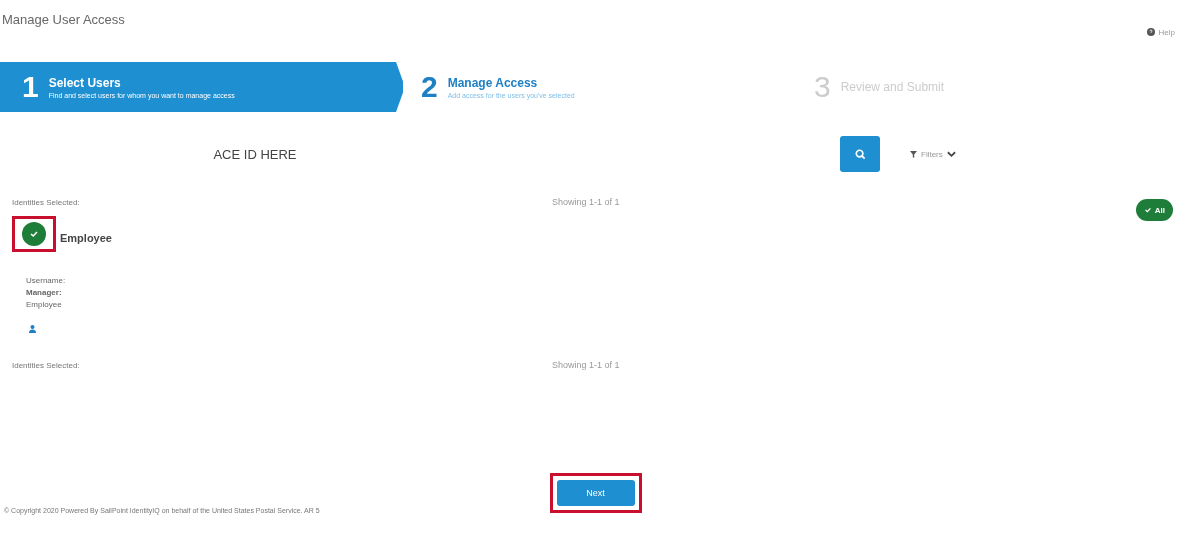 The image size is (1189, 550). Describe the element at coordinates (44, 292) in the screenshot. I see `manager-label: Manager:` at that location.